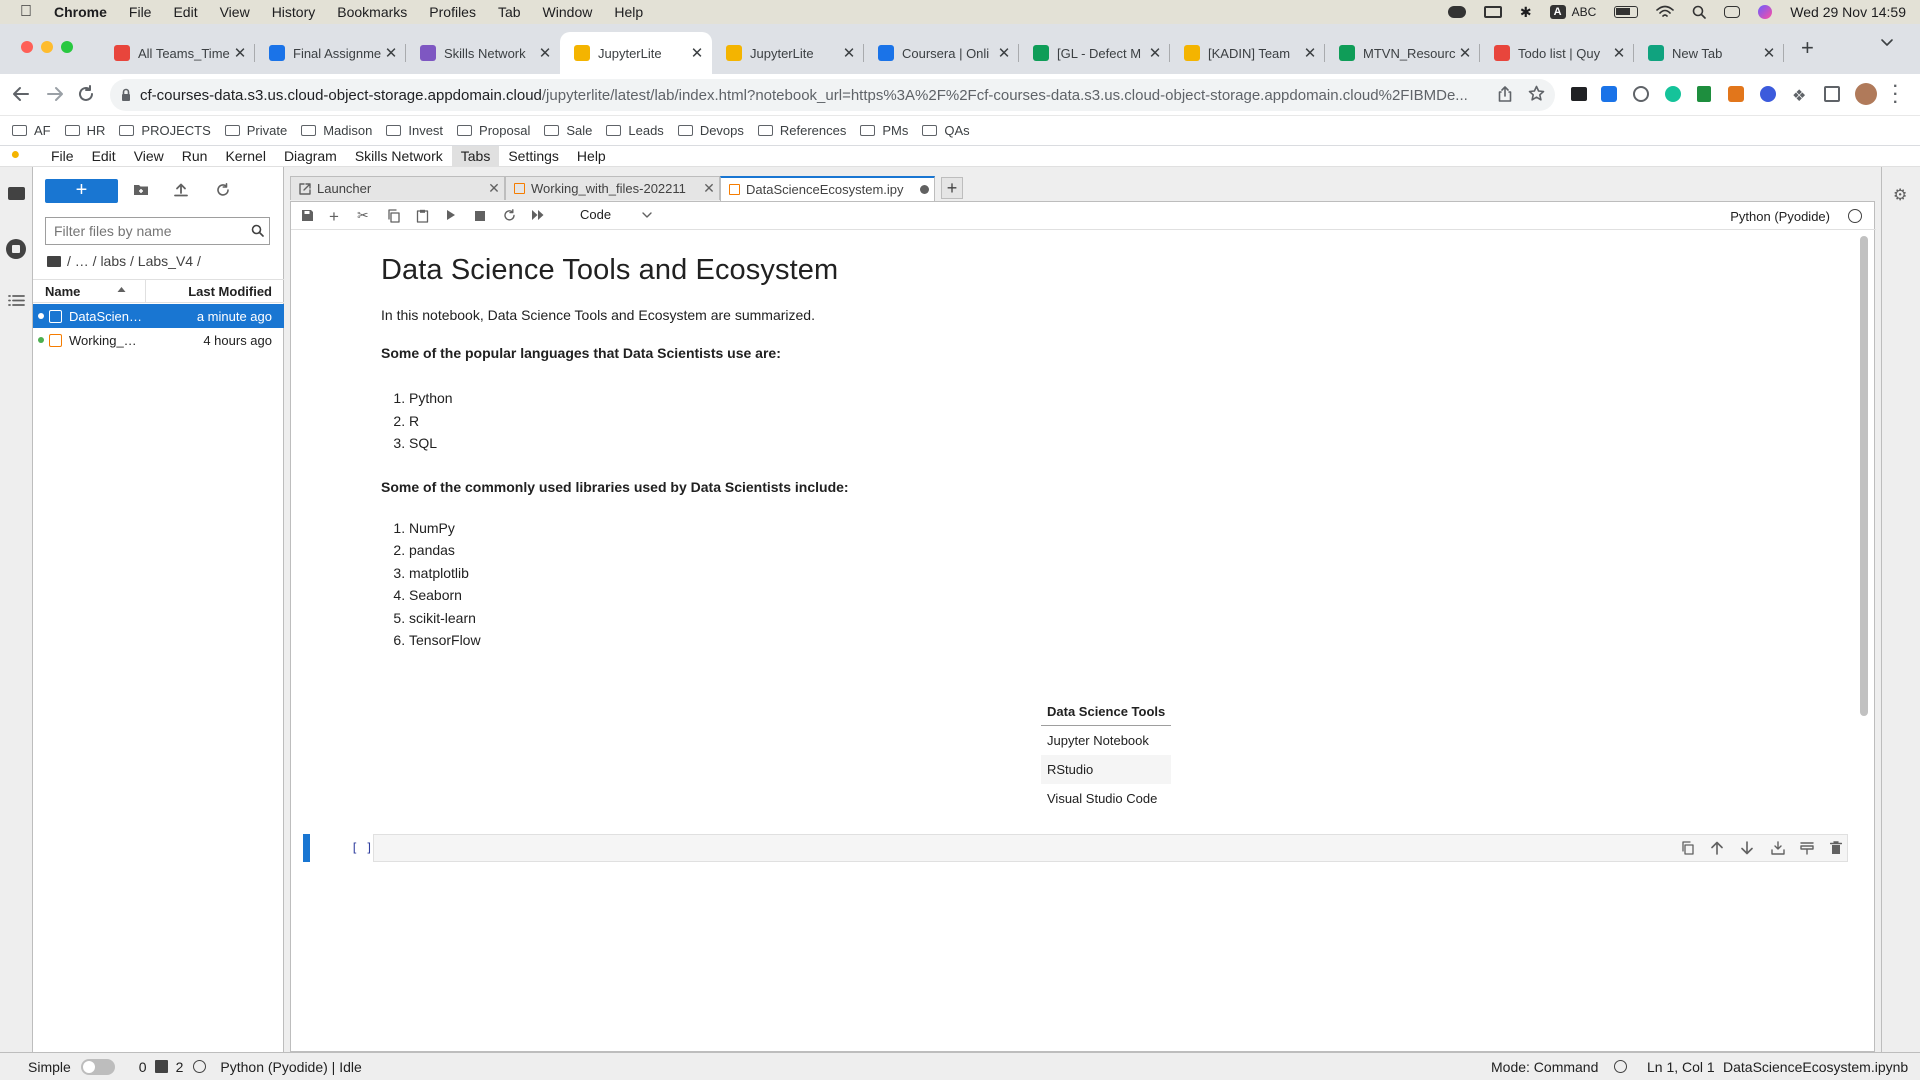  I want to click on bookmark-folder: PMs, so click(884, 130).